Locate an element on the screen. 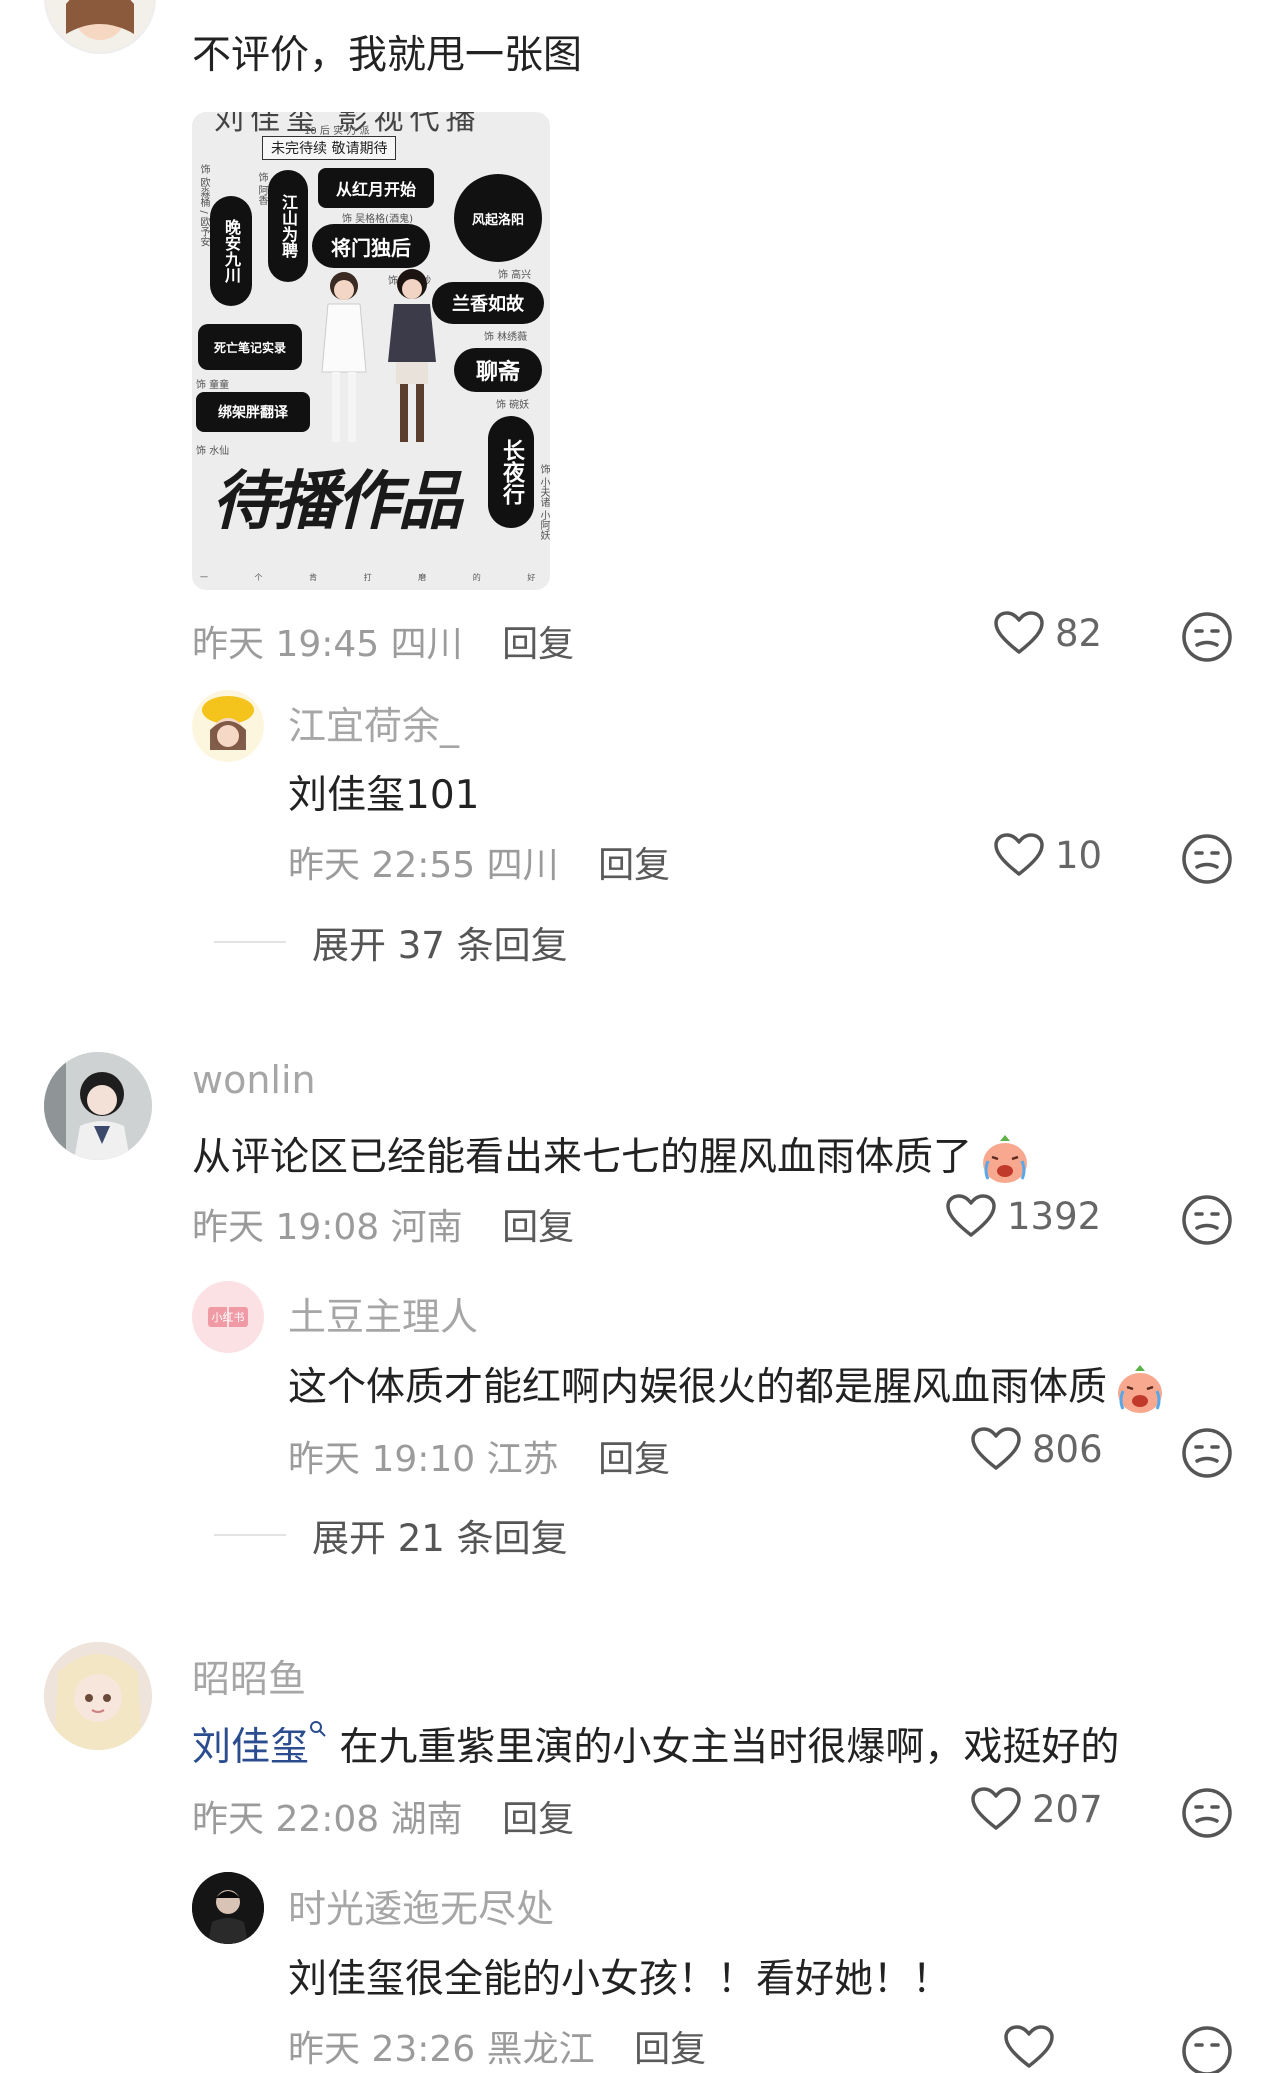  comment-author: wonlin is located at coordinates (254, 1080).